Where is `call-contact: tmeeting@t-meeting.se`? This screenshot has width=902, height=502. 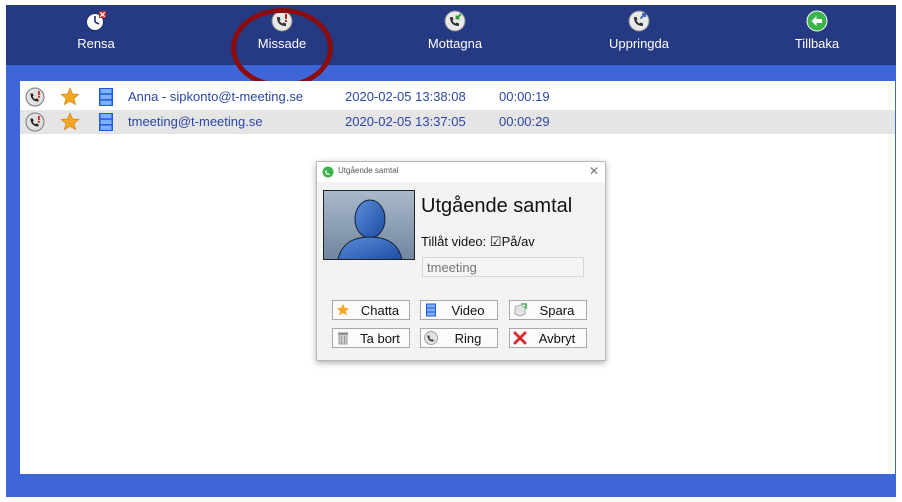 call-contact: tmeeting@t-meeting.se is located at coordinates (195, 121).